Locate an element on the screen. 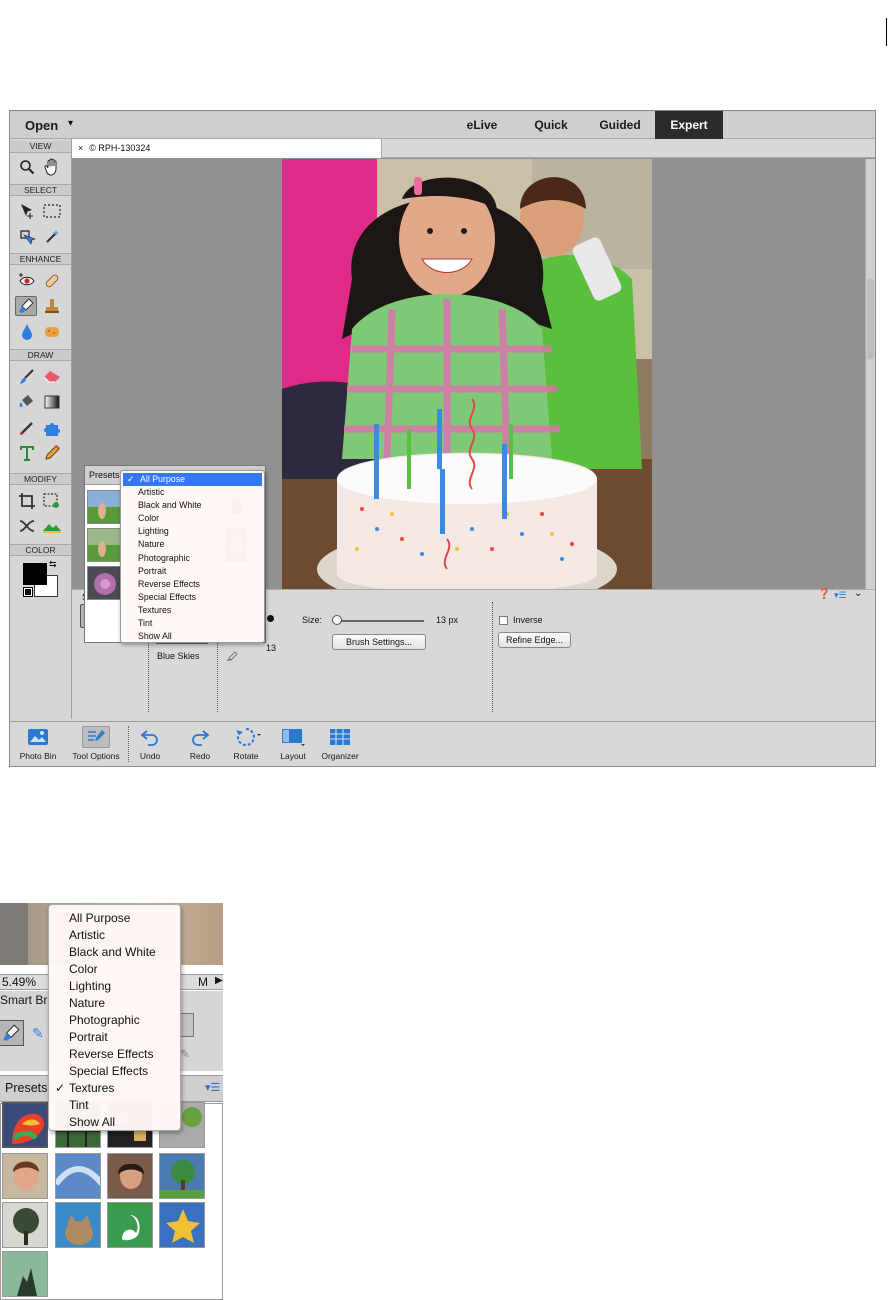 The width and height of the screenshot is (892, 1300). pencil-tool is located at coordinates (52, 453).